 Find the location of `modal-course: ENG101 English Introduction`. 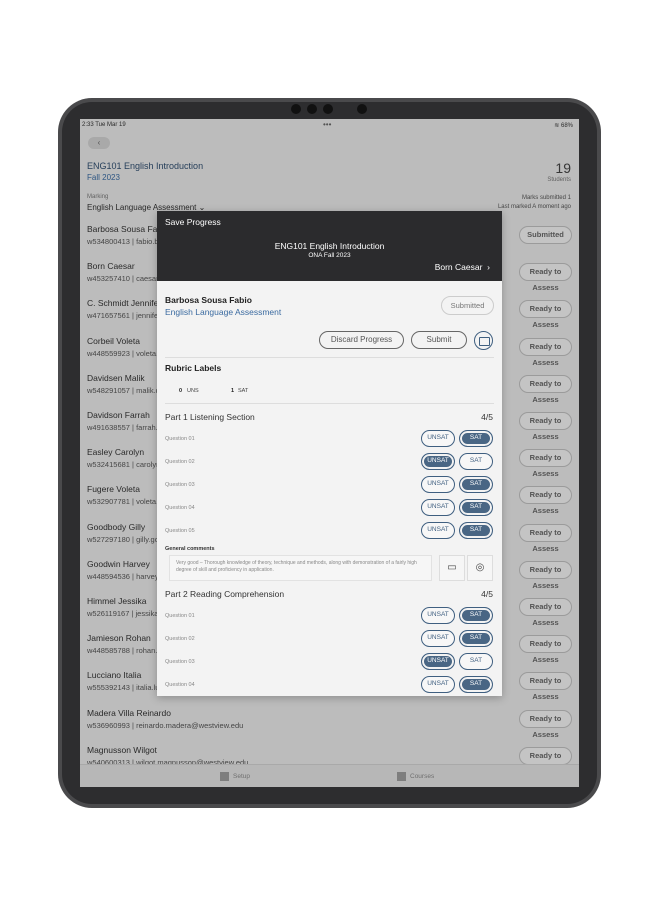

modal-course: ENG101 English Introduction is located at coordinates (329, 246).